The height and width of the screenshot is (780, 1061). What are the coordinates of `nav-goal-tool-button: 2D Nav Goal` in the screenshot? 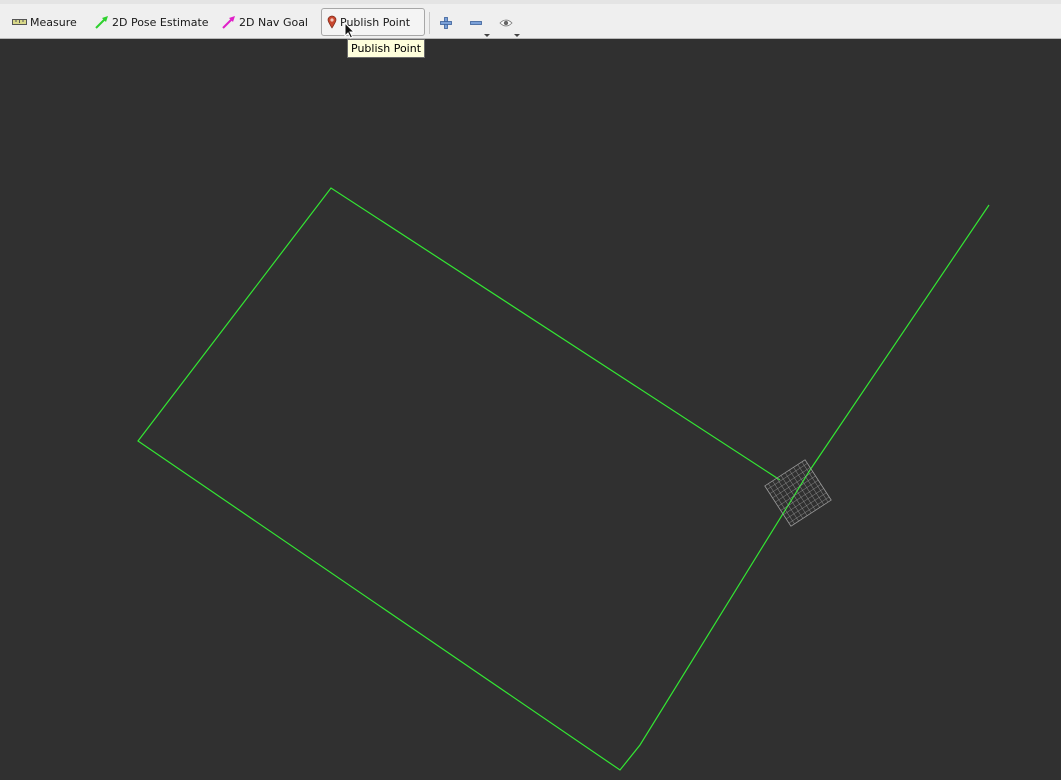 It's located at (265, 22).